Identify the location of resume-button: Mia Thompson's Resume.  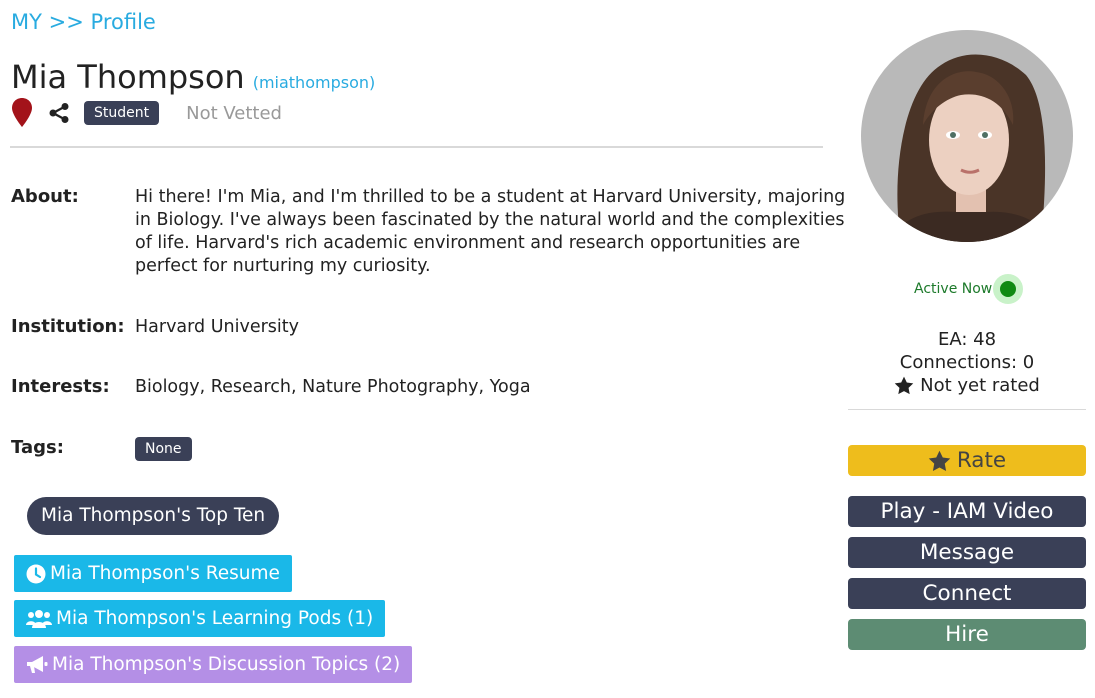
(153, 573).